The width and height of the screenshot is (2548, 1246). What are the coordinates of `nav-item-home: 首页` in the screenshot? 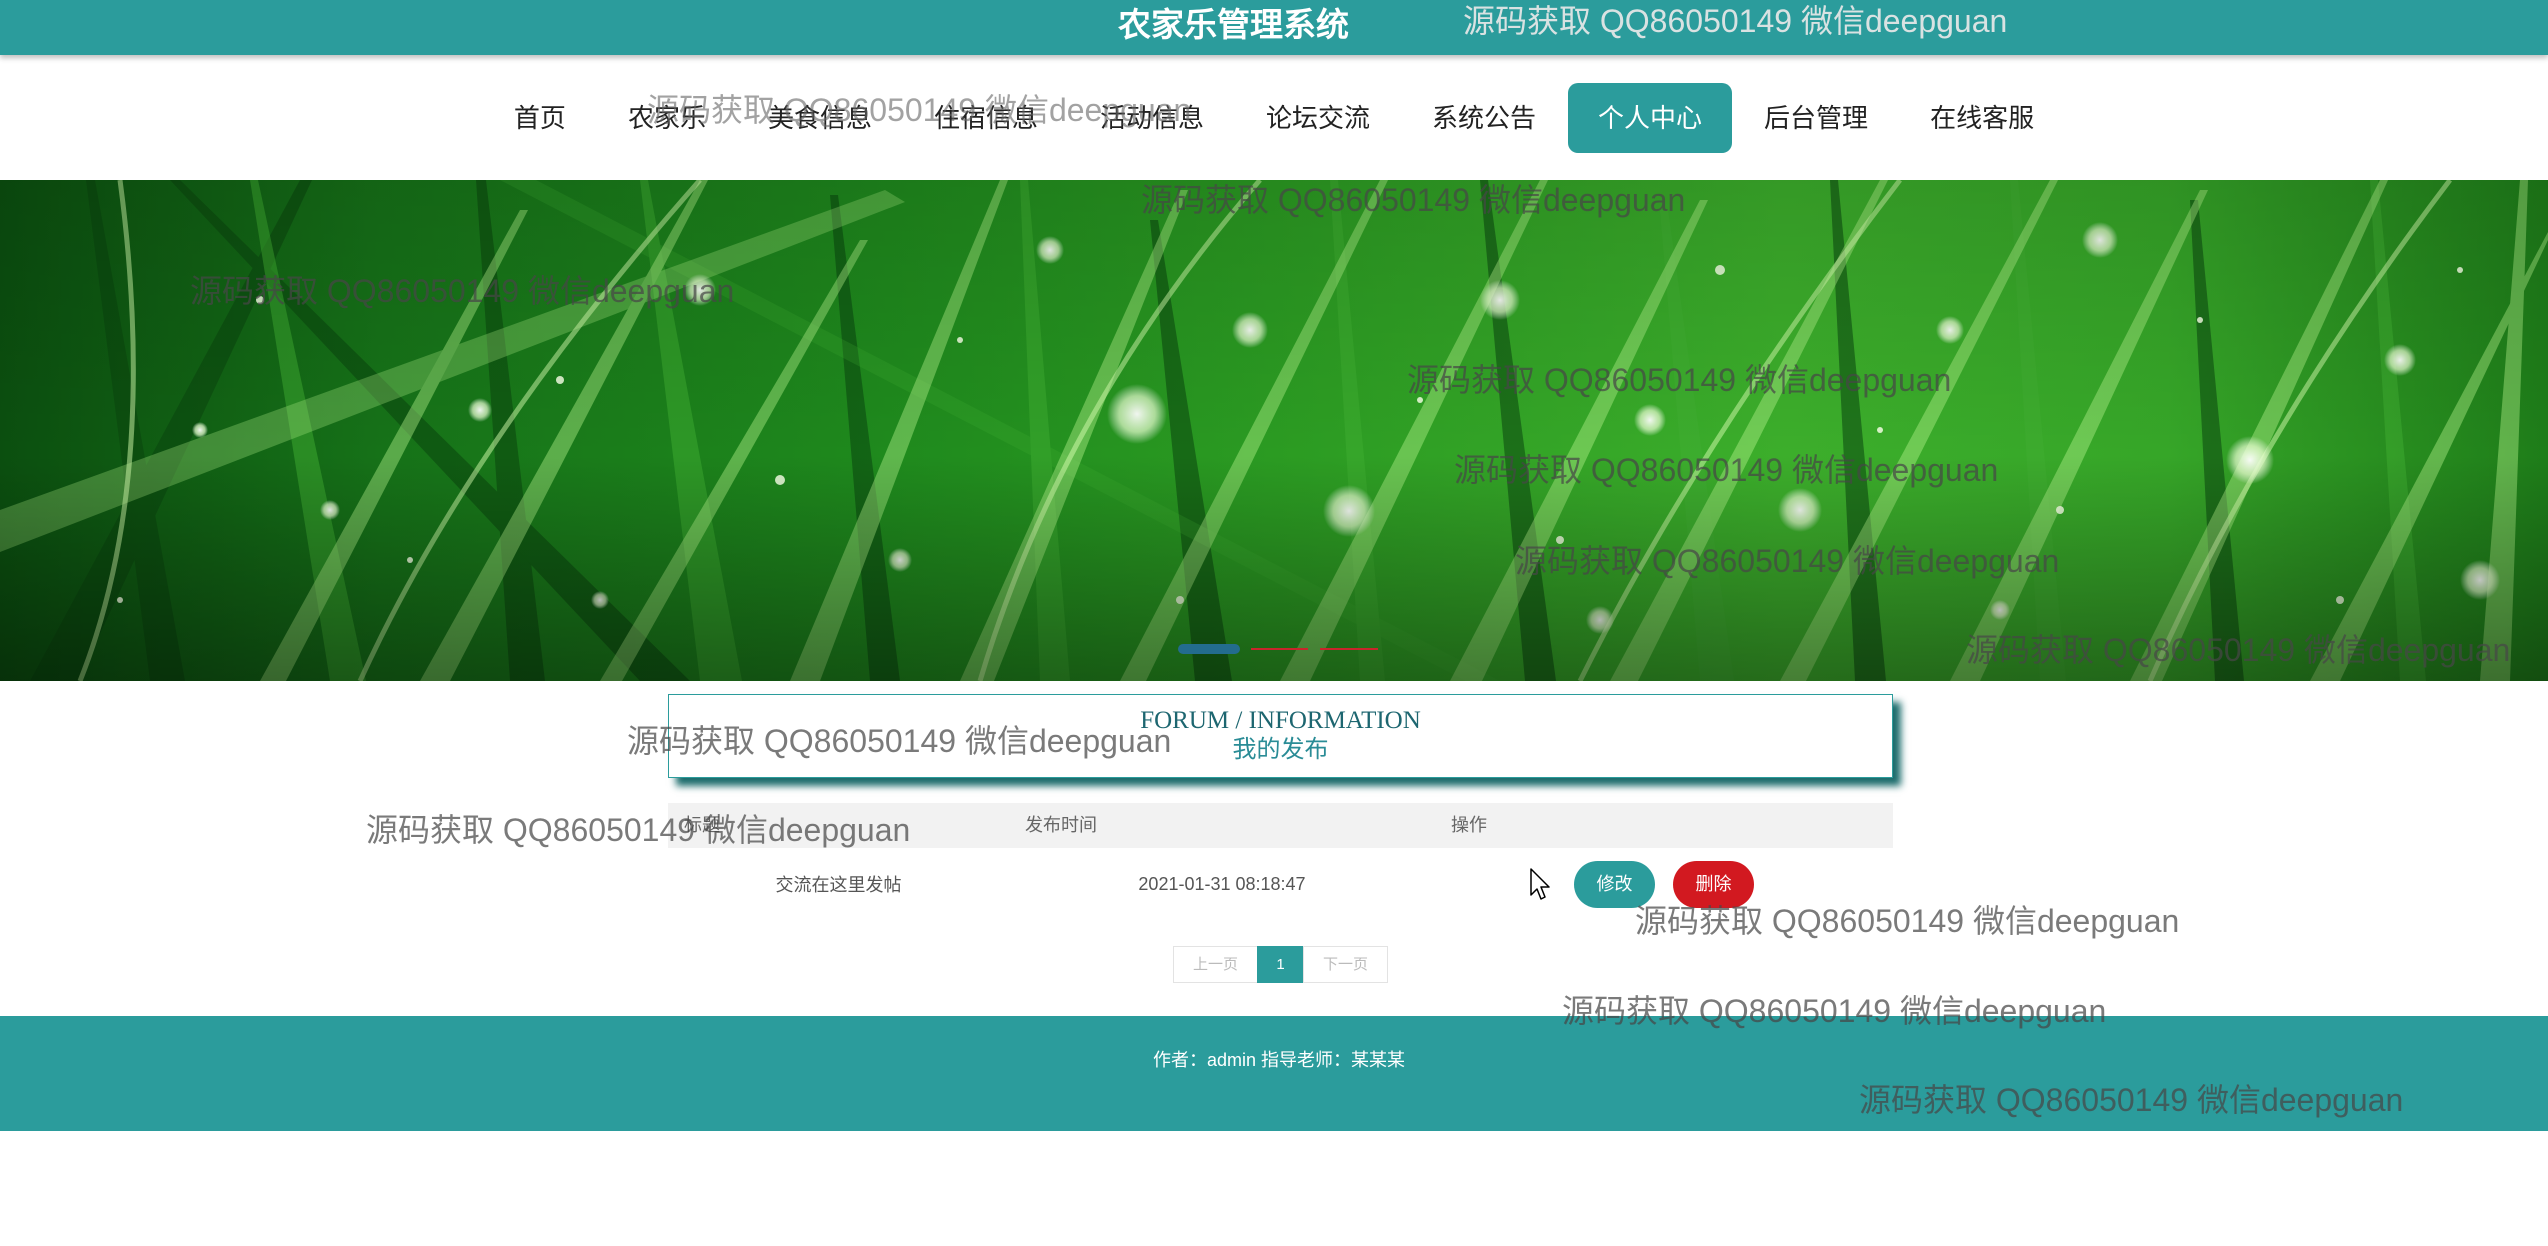 It's located at (540, 118).